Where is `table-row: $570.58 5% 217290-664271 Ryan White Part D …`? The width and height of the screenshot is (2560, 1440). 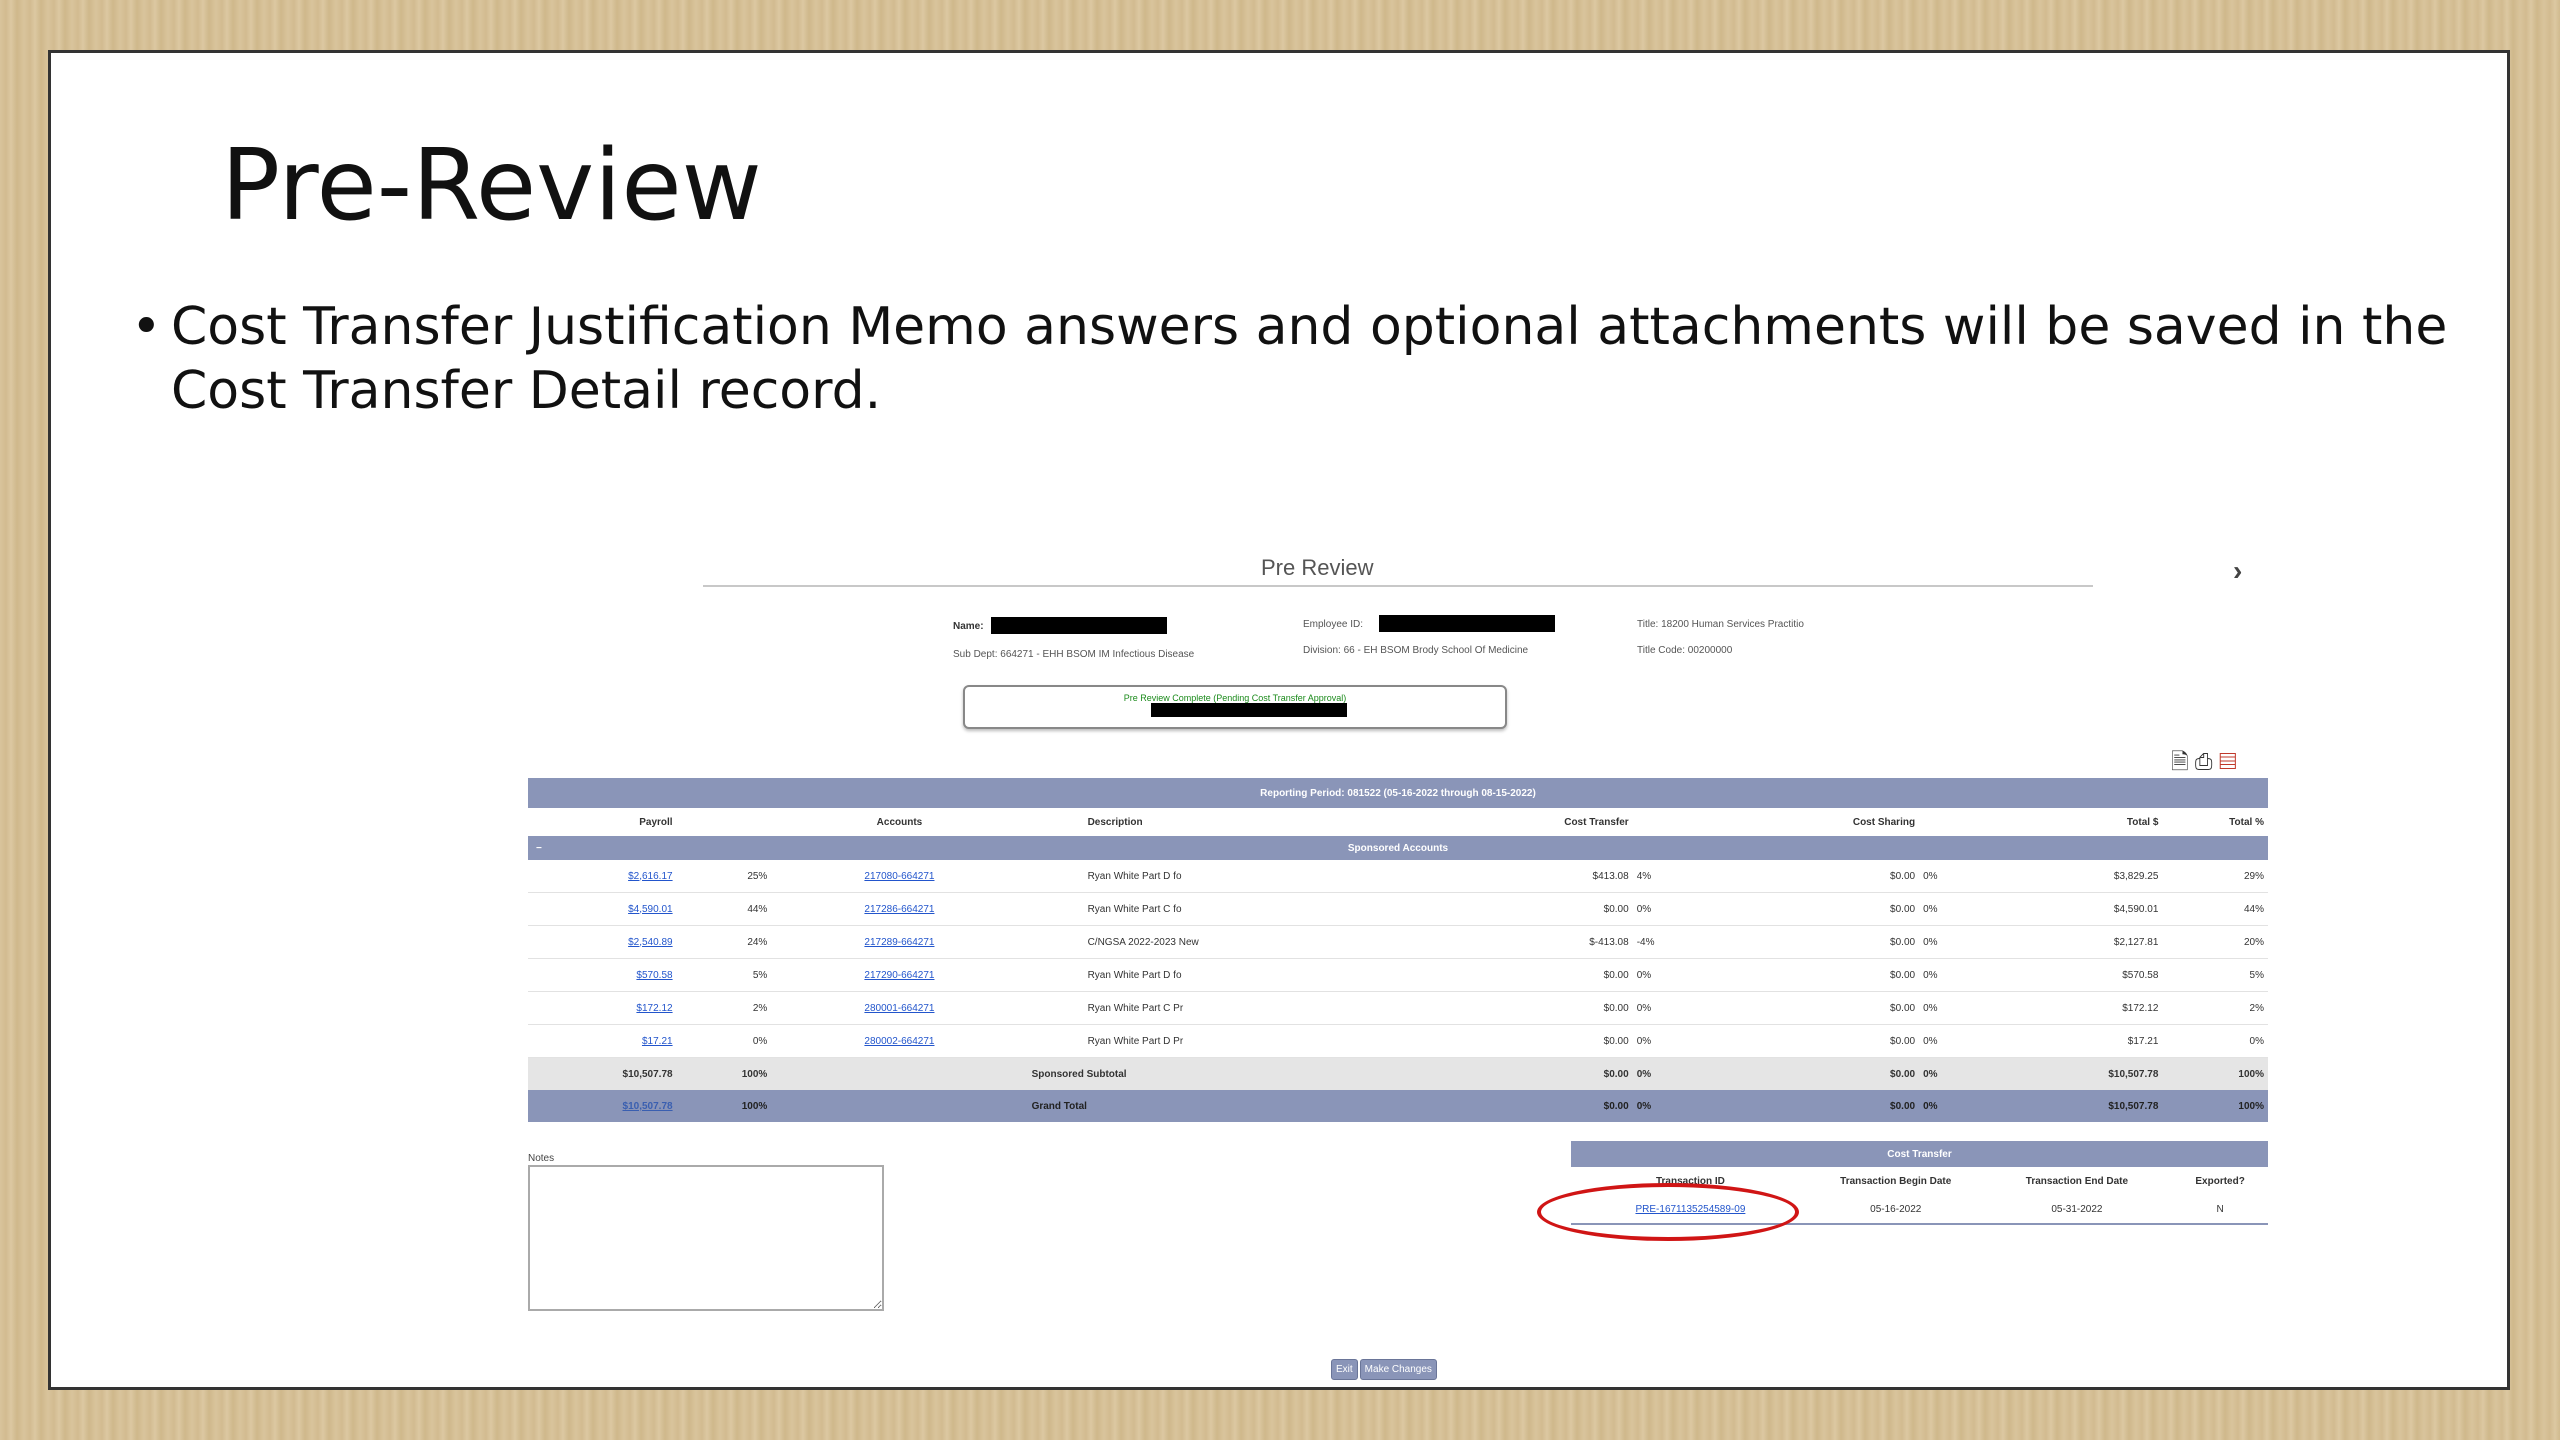
table-row: $570.58 5% 217290-664271 Ryan White Part D … is located at coordinates (1398, 975).